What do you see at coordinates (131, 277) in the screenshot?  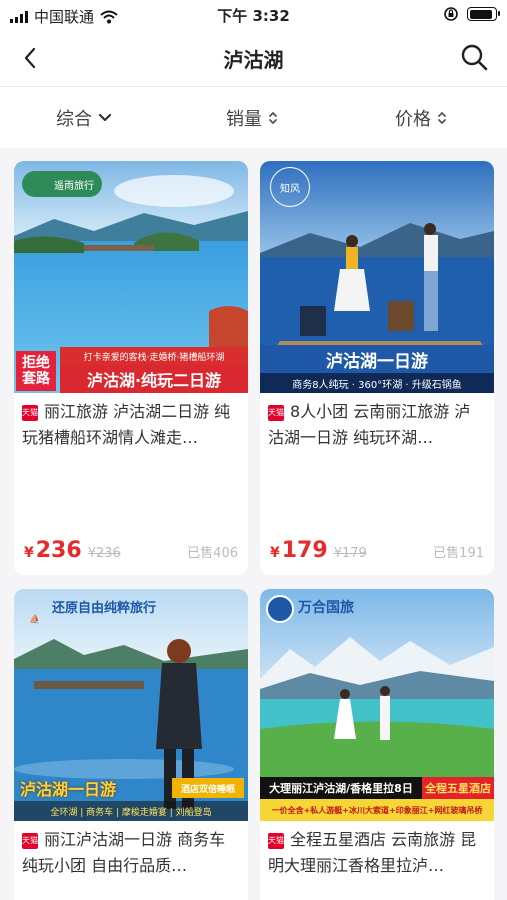 I see `product-image: 遥雨旅行 拒绝套路 打卡亲爱的客栈·走婚桥·猪槽船环湖 泸沽湖·纯玩二日游` at bounding box center [131, 277].